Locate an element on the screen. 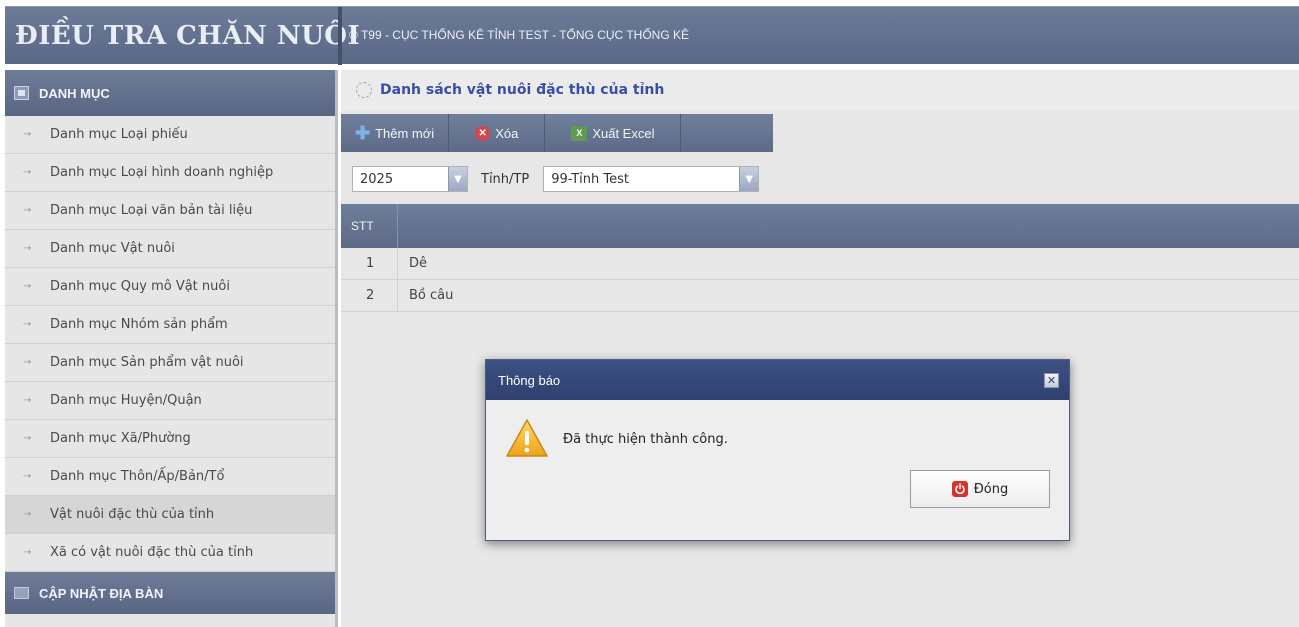 The width and height of the screenshot is (1299, 627). sidebar-footer-title: CẬP NHẬT ĐỊA BÀN is located at coordinates (101, 593).